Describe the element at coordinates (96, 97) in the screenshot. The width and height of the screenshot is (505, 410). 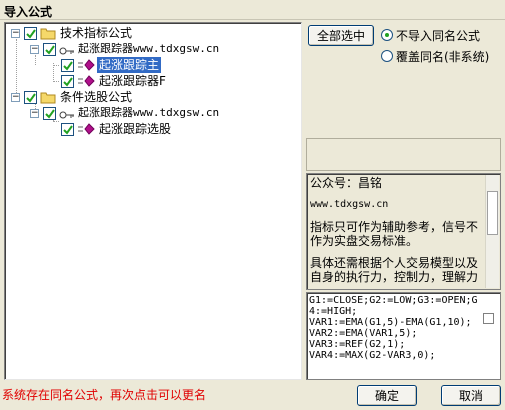
I see `tree-node-label: 条件选股公式` at that location.